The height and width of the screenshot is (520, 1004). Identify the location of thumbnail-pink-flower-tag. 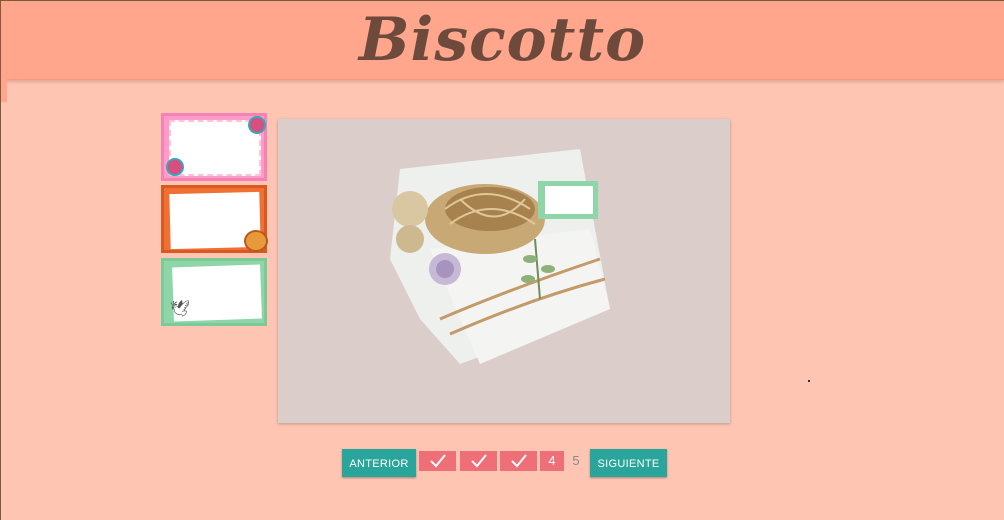
(214, 147).